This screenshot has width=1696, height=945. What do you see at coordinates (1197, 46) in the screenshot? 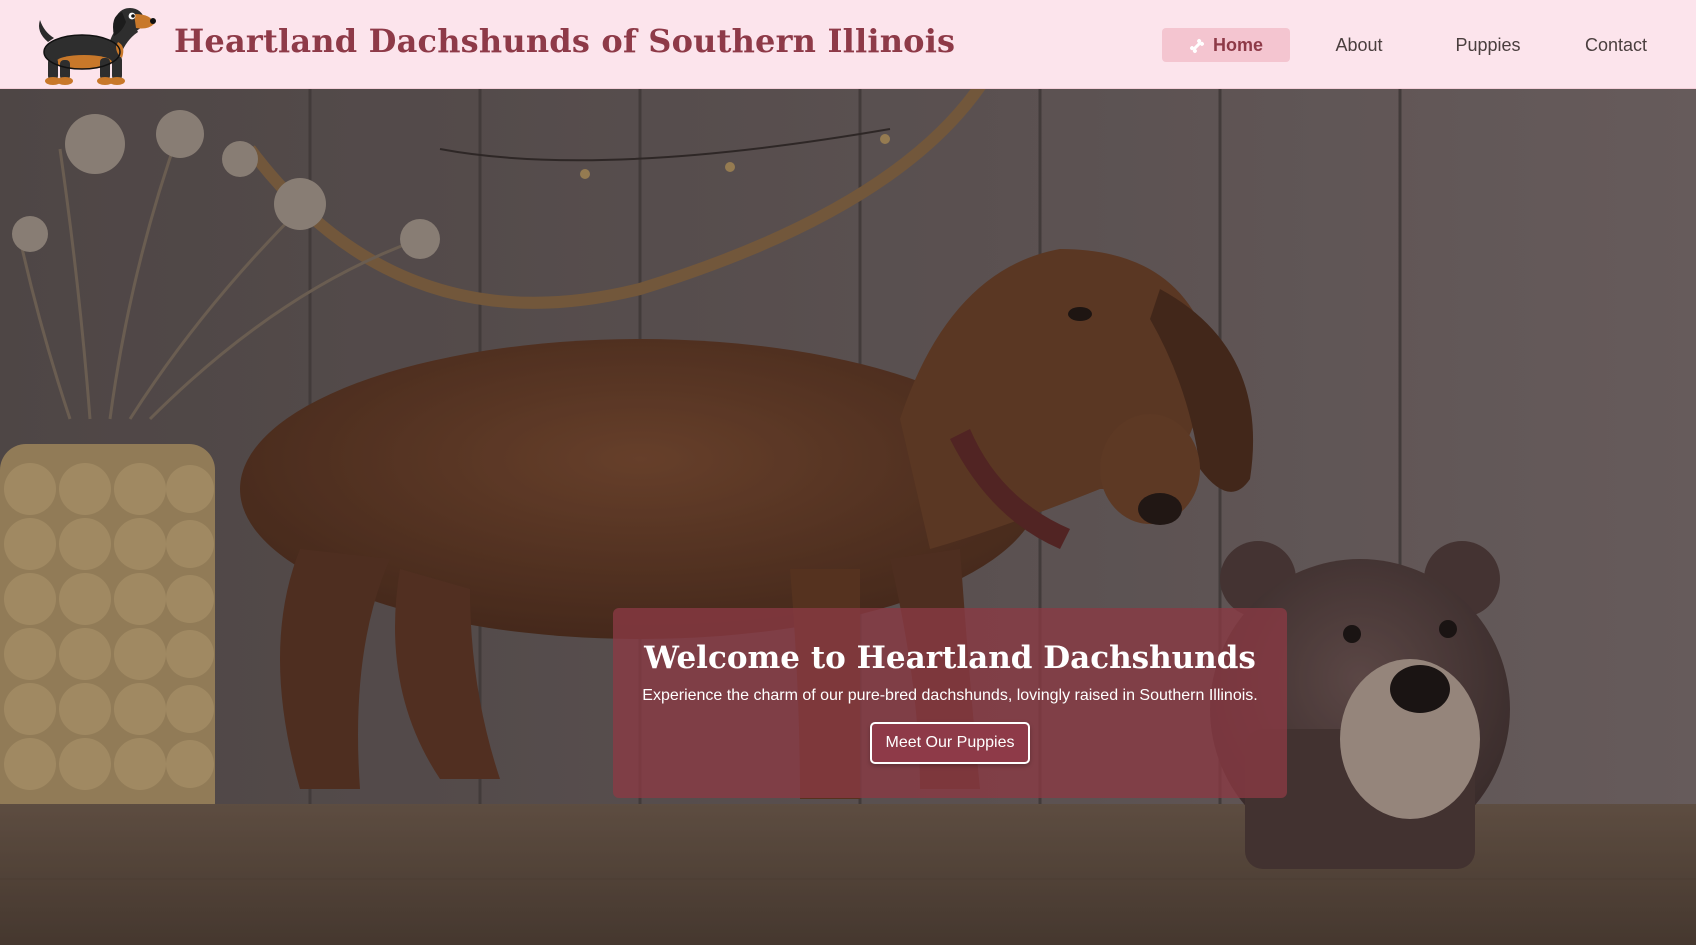
I see `bone-icon` at bounding box center [1197, 46].